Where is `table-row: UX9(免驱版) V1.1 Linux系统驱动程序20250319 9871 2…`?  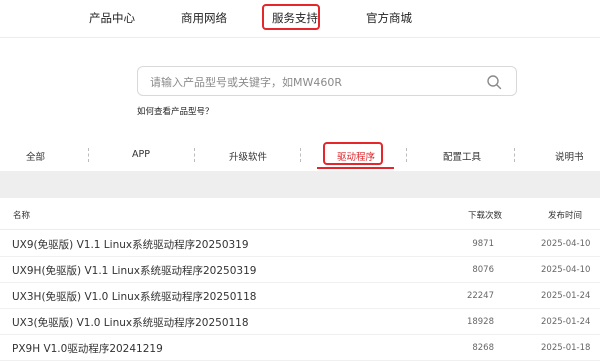 table-row: UX9(免驱版) V1.1 Linux系统驱动程序20250319 9871 2… is located at coordinates (300, 244).